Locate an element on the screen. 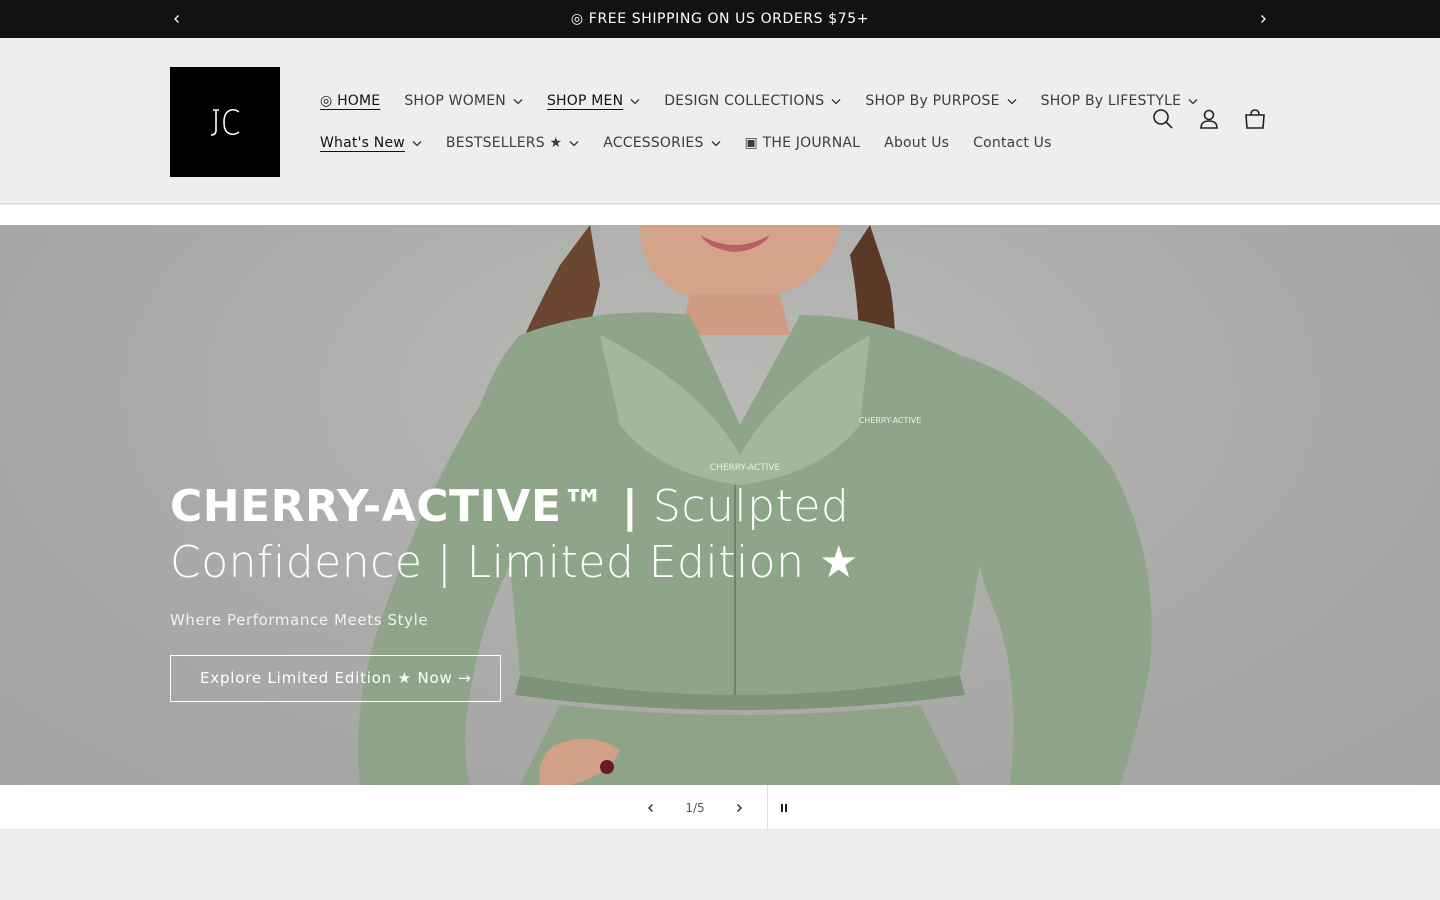  nav-item-design-collections: DESIGN COLLECTIONS is located at coordinates (752, 101).